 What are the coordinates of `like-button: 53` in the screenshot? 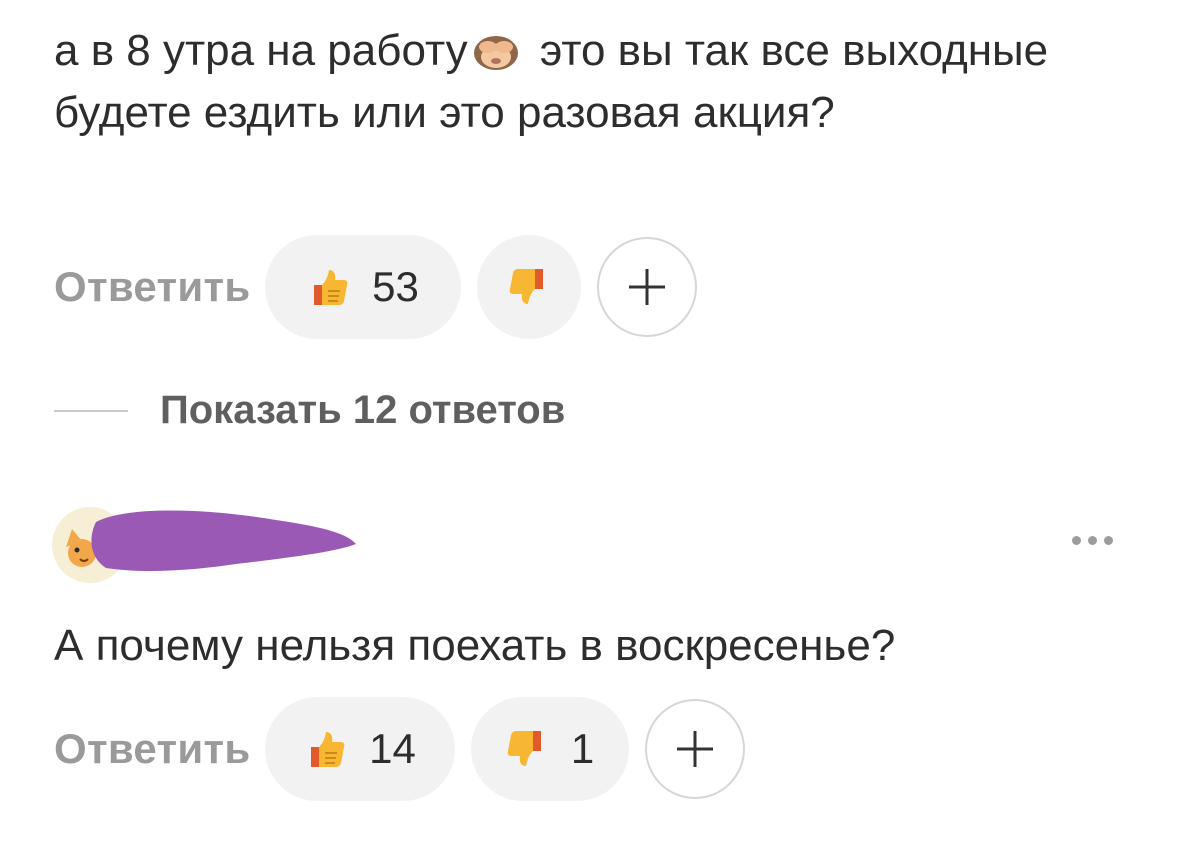 It's located at (362, 287).